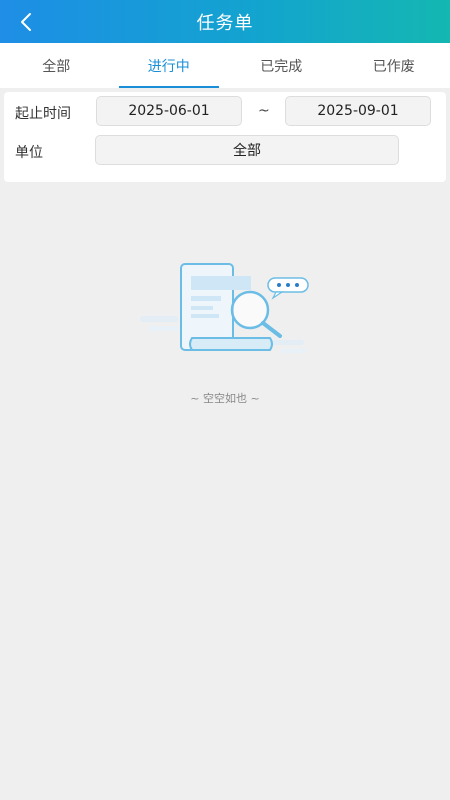 The height and width of the screenshot is (800, 450). I want to click on status-tabs: 全部 进行中 已完成 已作废, so click(225, 65).